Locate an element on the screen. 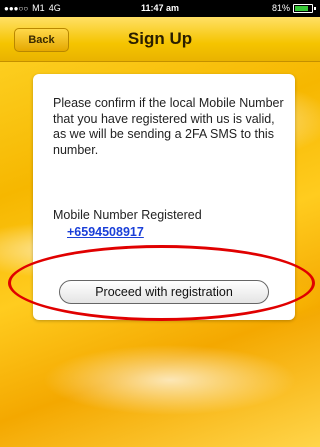 This screenshot has width=320, height=447. registered-number-label: Mobile Number Registered is located at coordinates (127, 215).